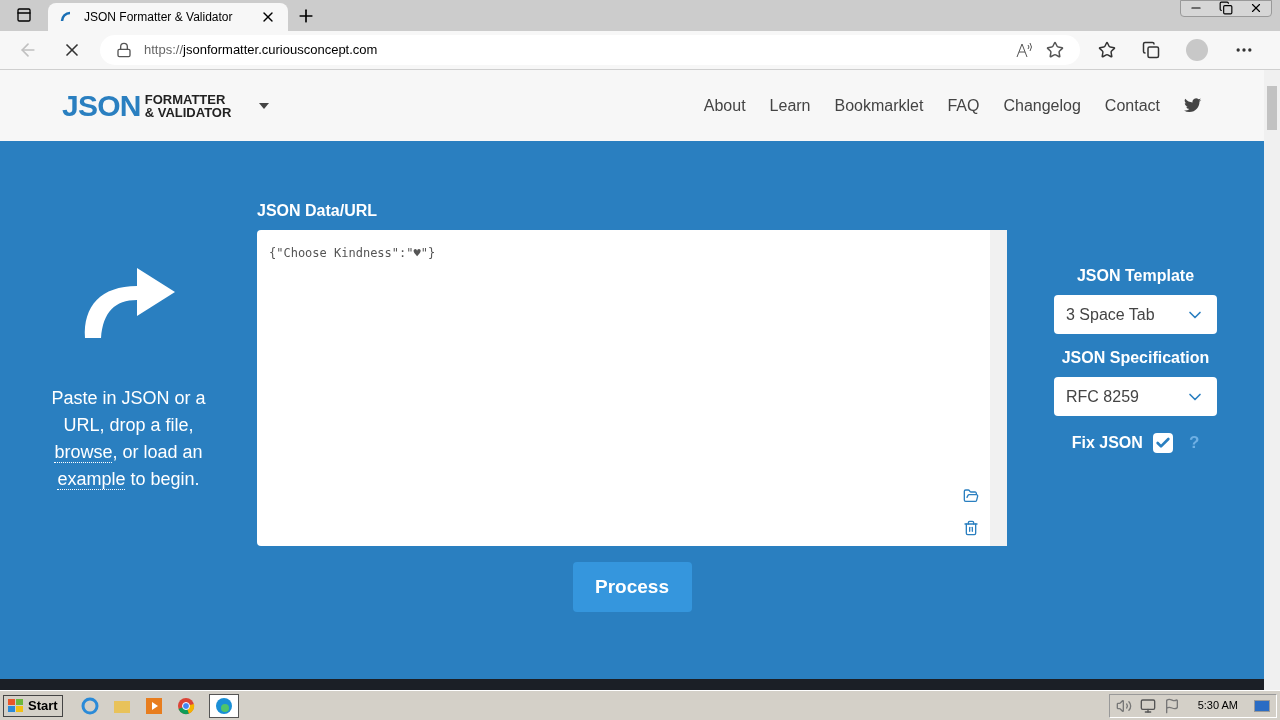 This screenshot has width=1280, height=720. Describe the element at coordinates (1107, 50) in the screenshot. I see `favorites-icon` at that location.